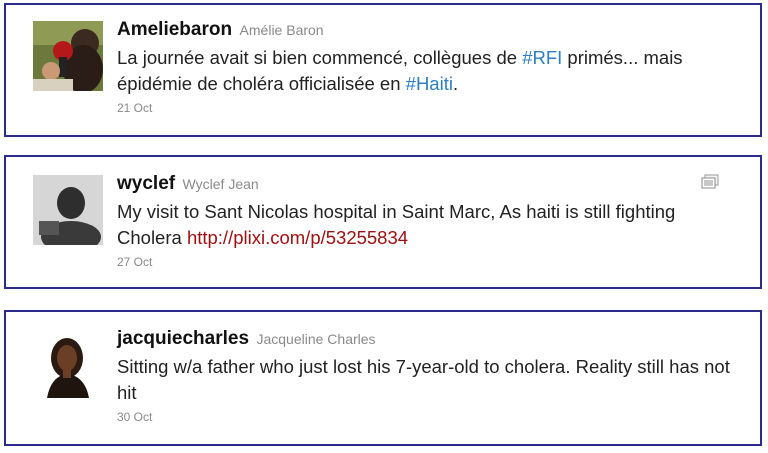  What do you see at coordinates (281, 30) in the screenshot?
I see `full-name: Amélie Baron` at bounding box center [281, 30].